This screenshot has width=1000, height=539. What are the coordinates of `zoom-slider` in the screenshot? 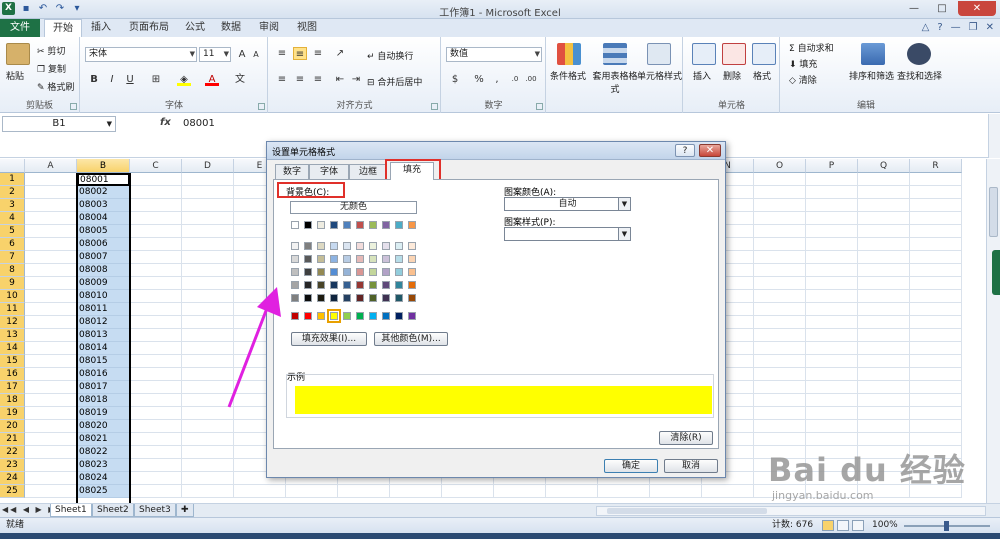 It's located at (947, 526).